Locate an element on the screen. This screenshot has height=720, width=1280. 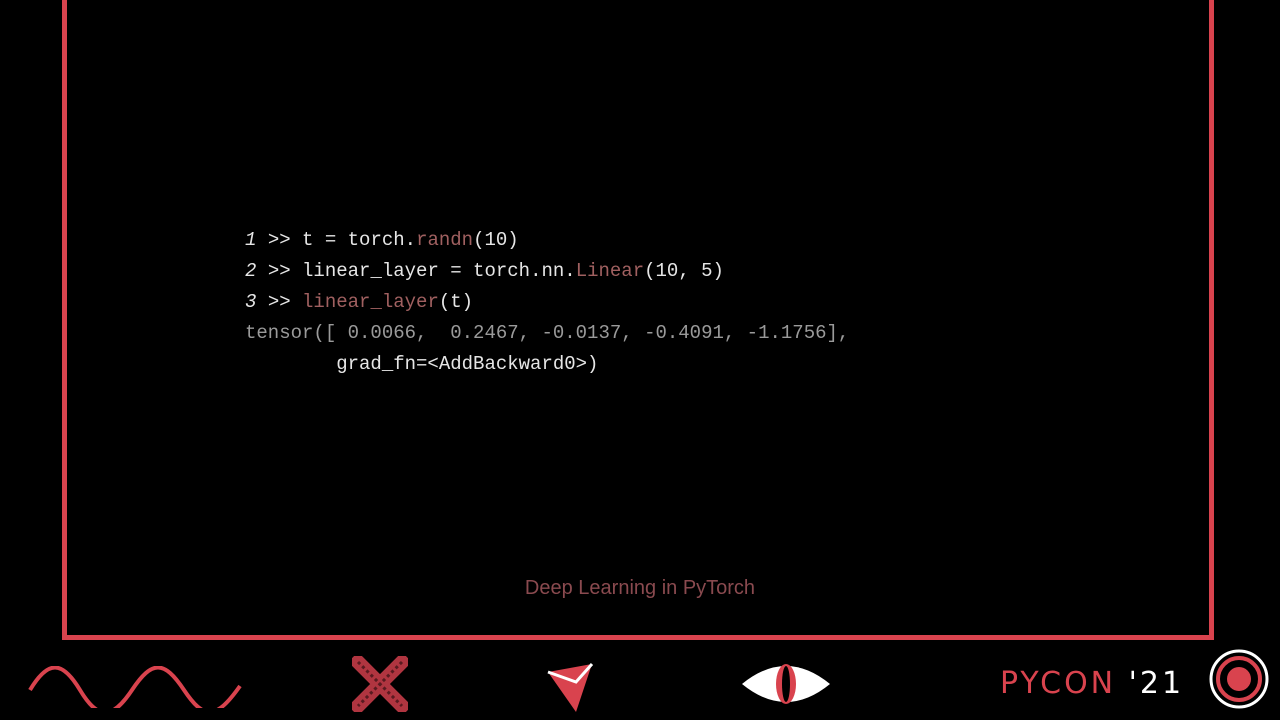
code-output-line-2: grad_fn=<AddBackward0>) is located at coordinates (422, 364).